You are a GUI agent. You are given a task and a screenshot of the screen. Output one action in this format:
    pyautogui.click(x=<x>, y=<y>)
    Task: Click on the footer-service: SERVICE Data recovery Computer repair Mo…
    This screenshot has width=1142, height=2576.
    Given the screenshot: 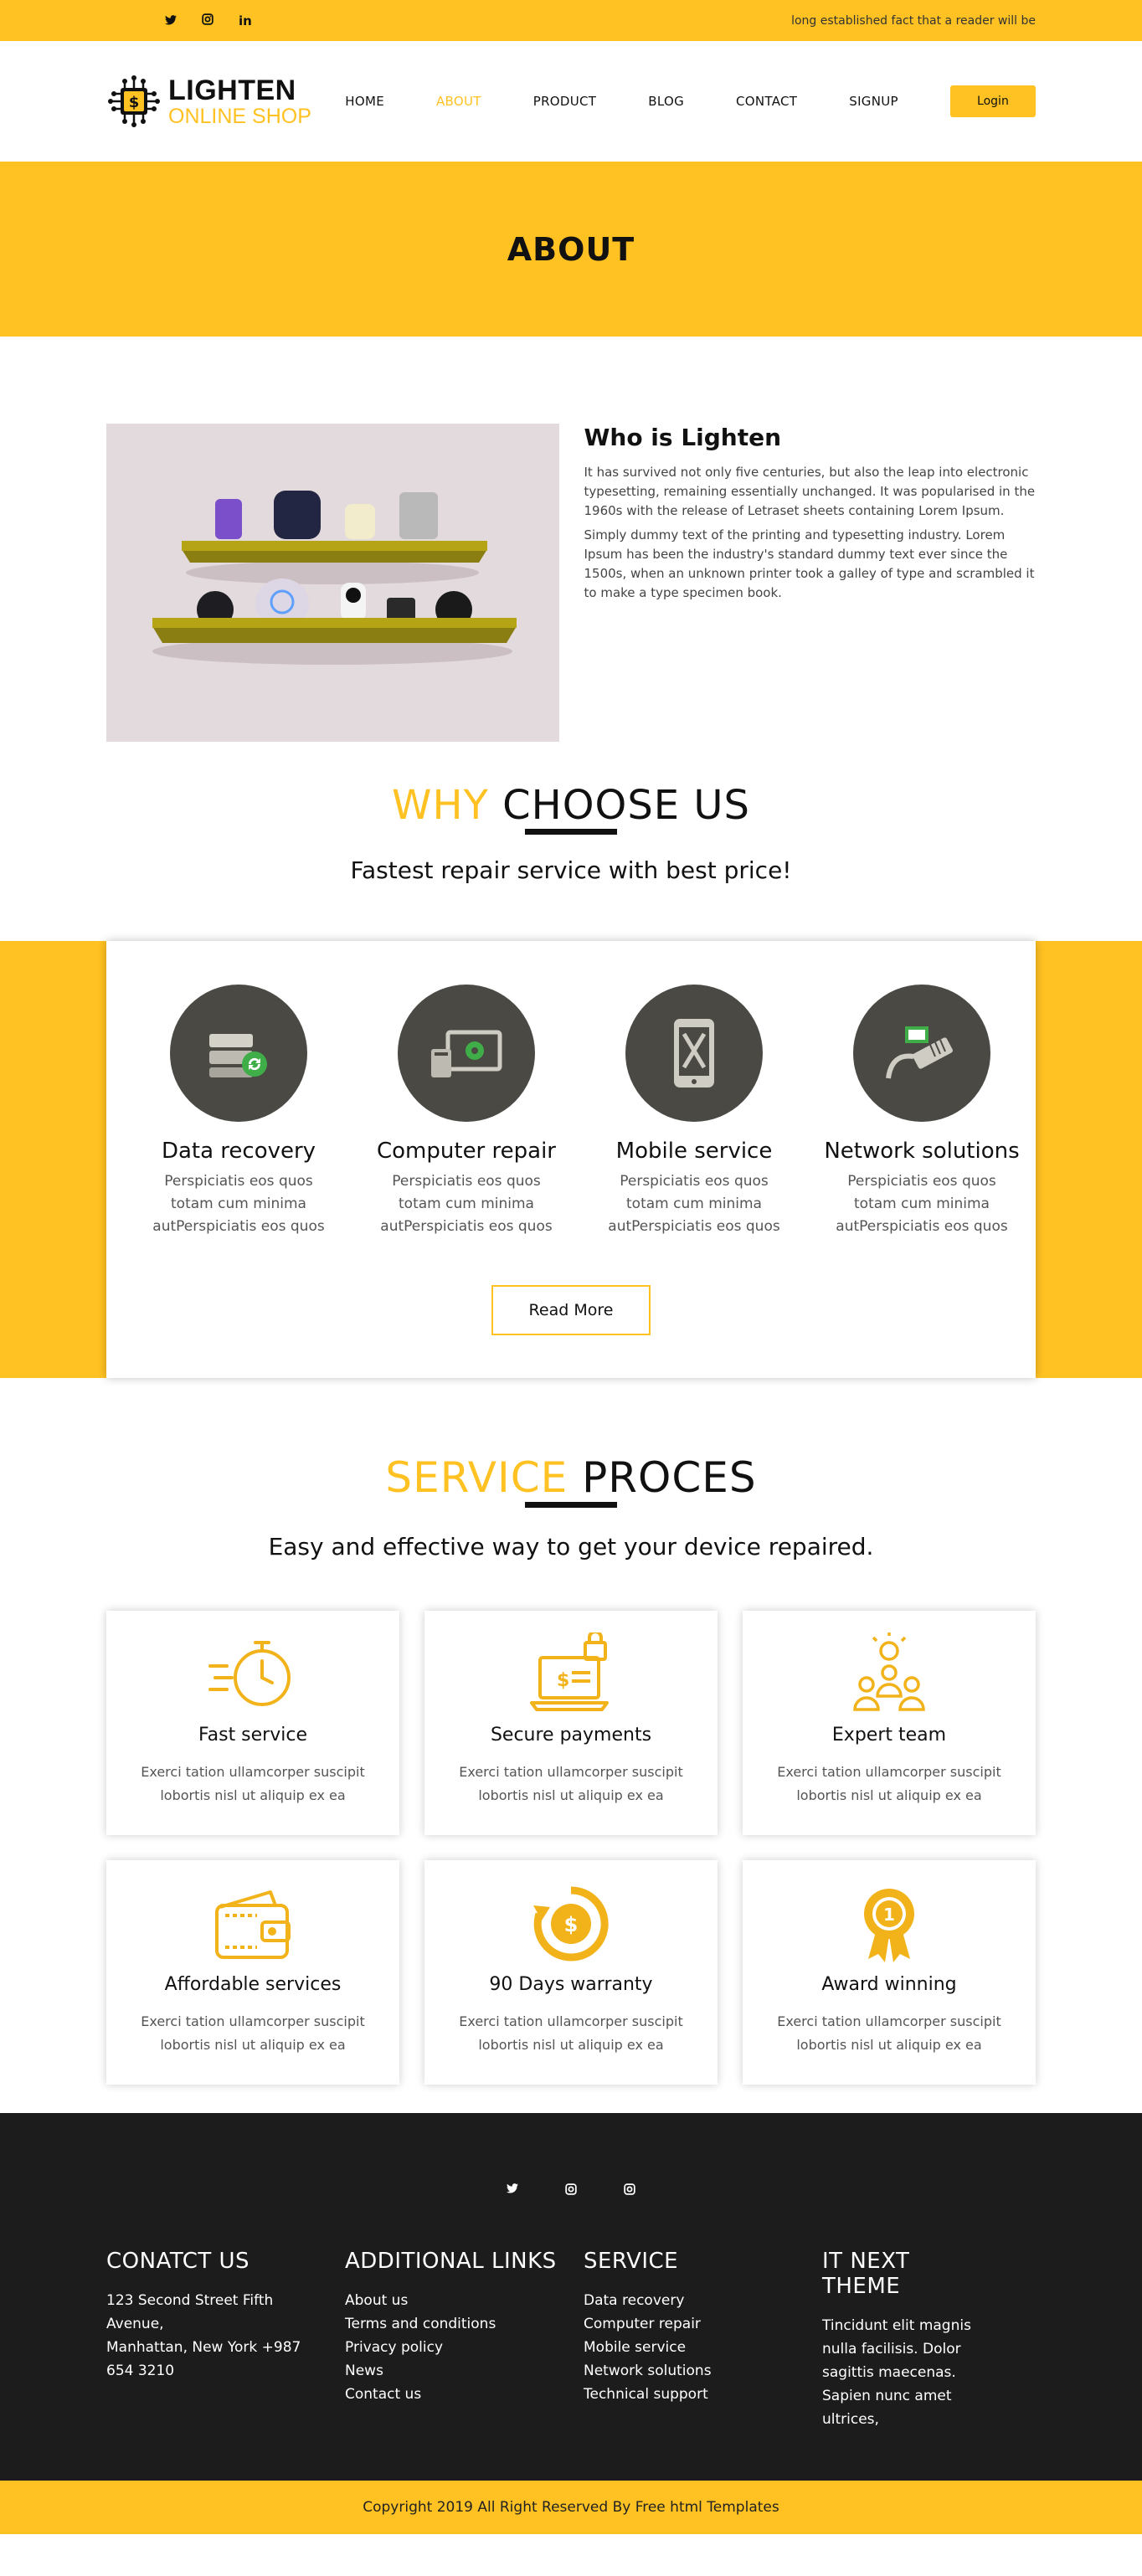 What is the action you would take?
    pyautogui.click(x=703, y=2340)
    